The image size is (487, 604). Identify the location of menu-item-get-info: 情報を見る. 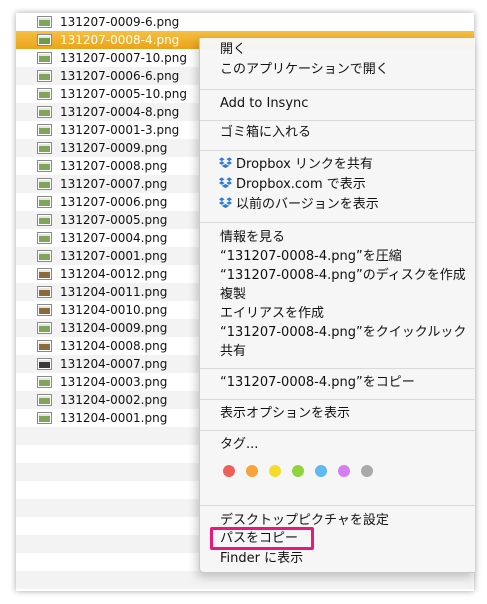
(347, 238).